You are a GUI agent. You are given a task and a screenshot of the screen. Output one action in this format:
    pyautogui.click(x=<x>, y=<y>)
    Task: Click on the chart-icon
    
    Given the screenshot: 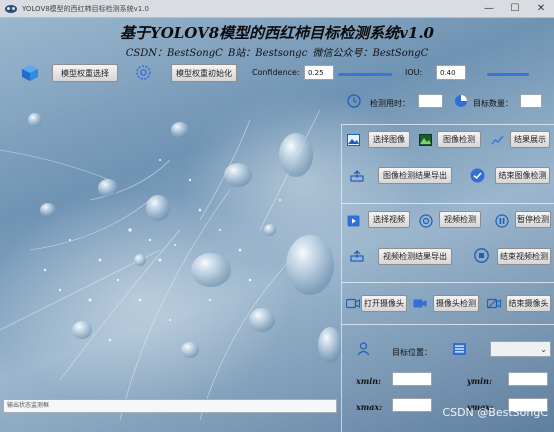 What is the action you would take?
    pyautogui.click(x=497, y=140)
    